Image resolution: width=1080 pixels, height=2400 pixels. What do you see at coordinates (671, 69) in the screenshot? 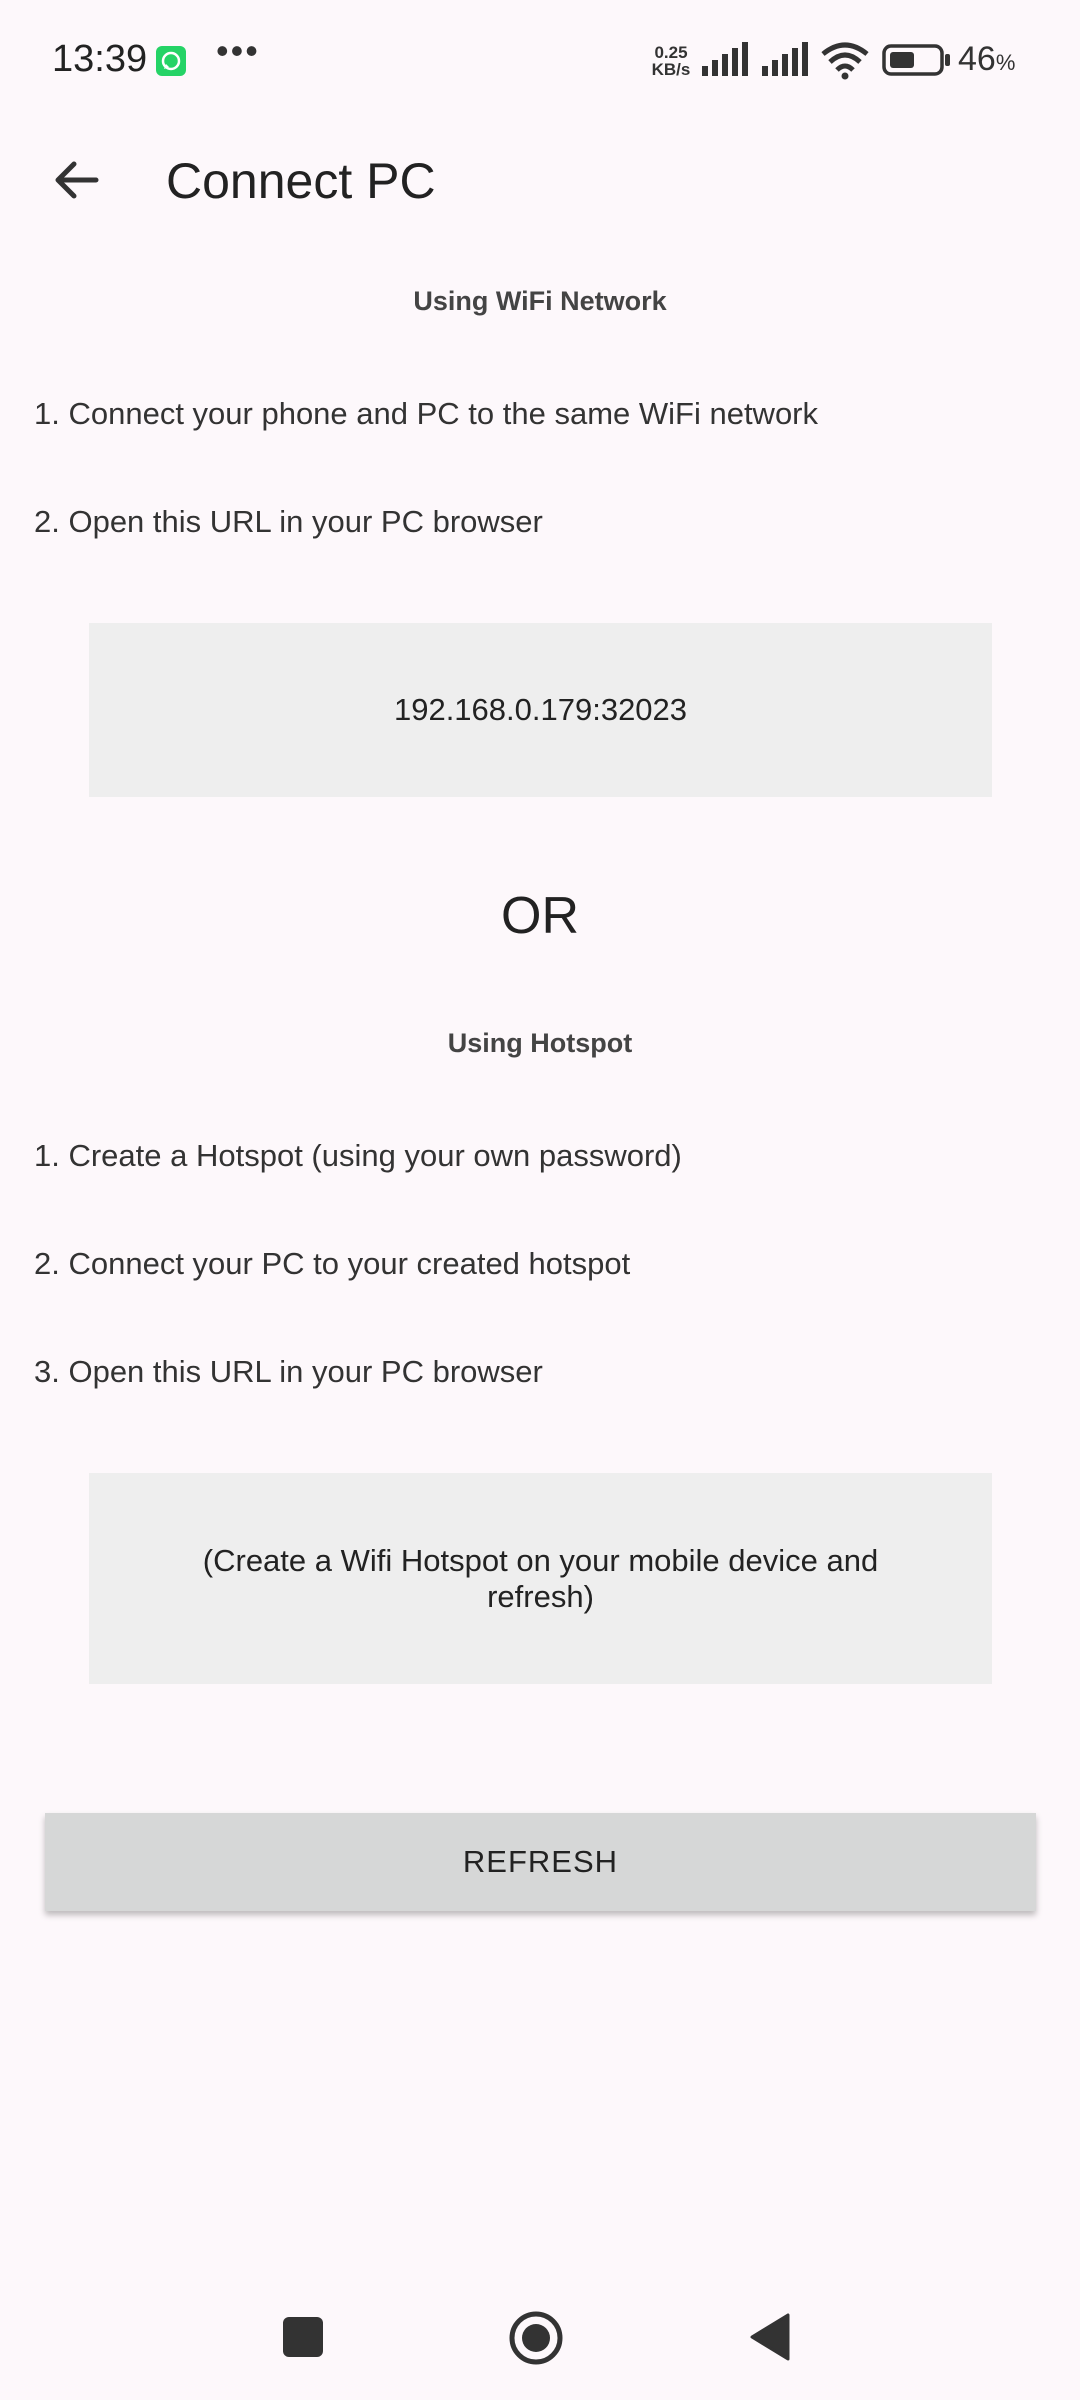
I see `net-speed-unit: KB/s` at bounding box center [671, 69].